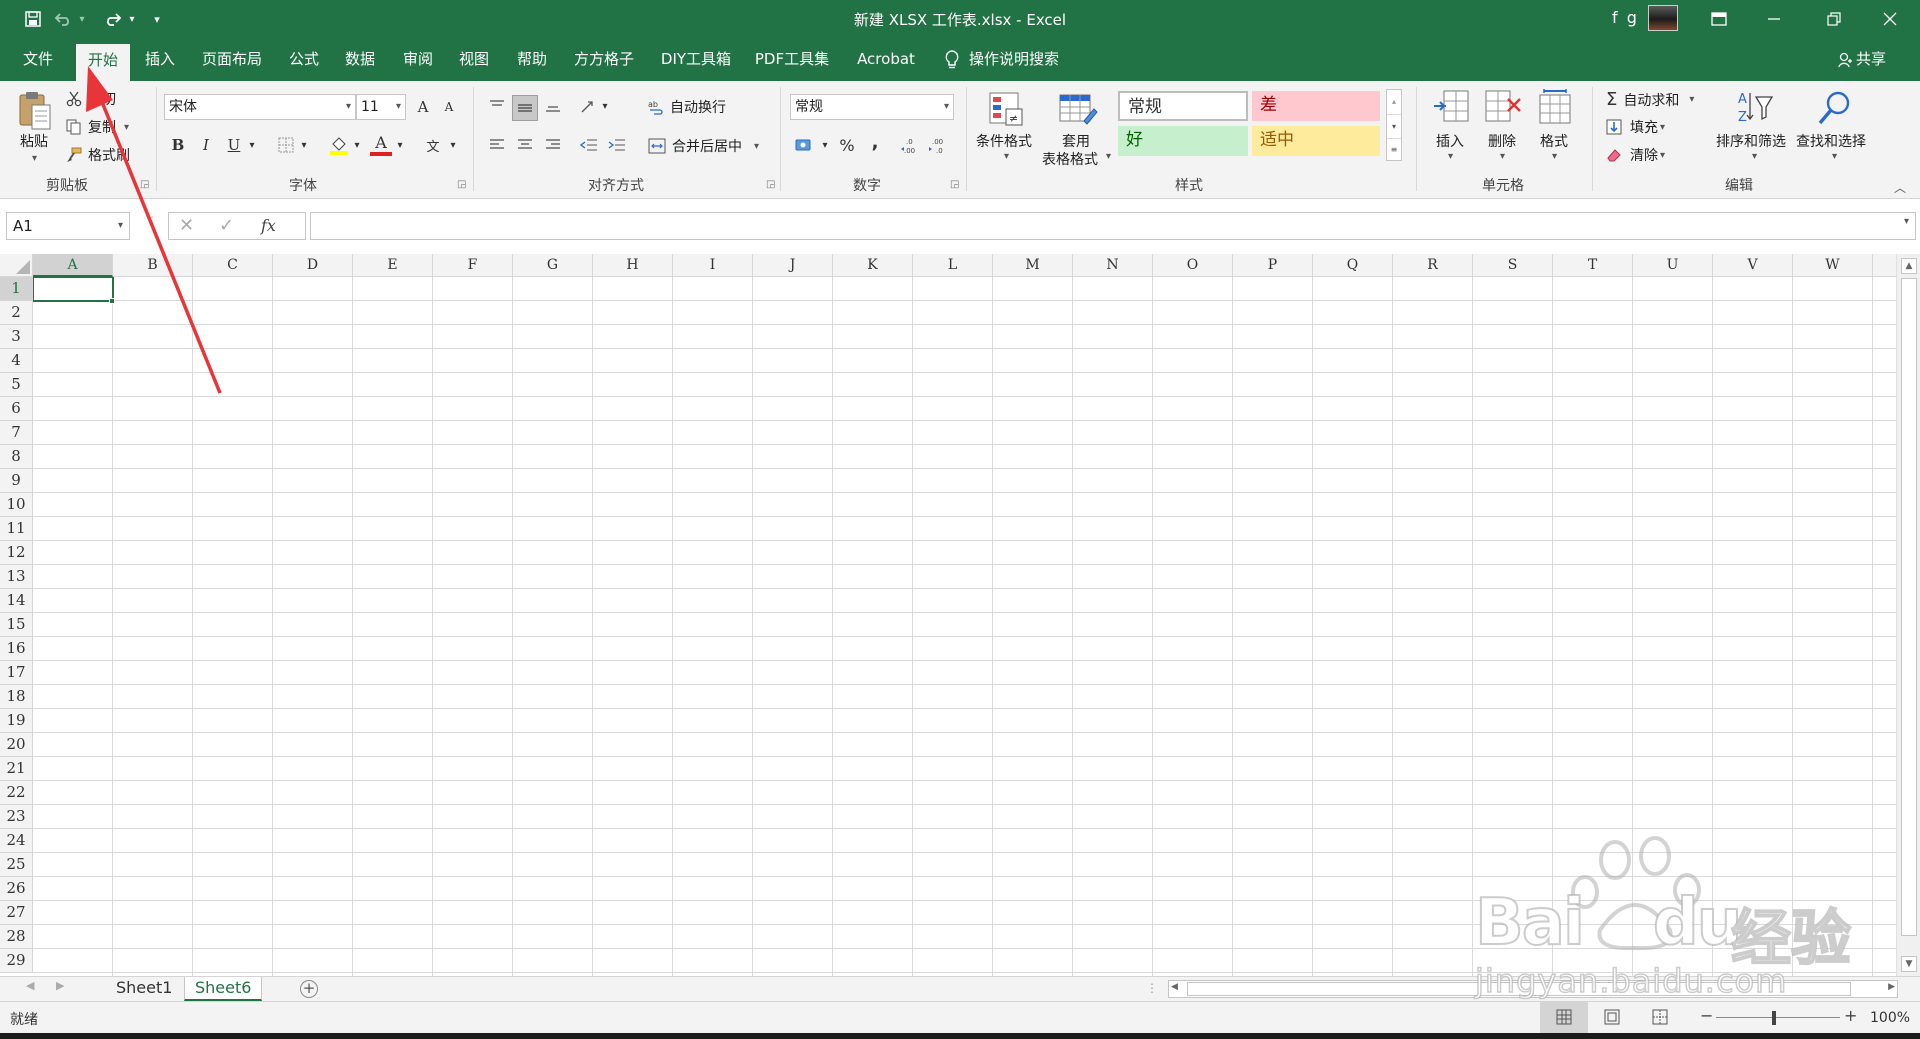  I want to click on sort-filter-button: 排序和筛选, so click(1751, 141).